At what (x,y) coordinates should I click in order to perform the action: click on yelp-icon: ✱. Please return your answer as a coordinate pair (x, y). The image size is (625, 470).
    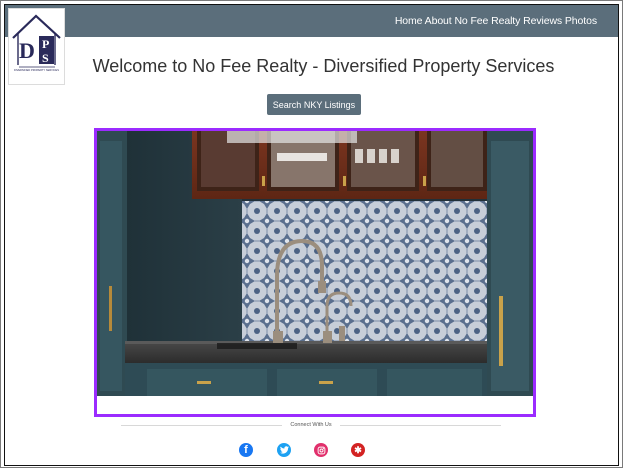
    Looking at the image, I should click on (358, 450).